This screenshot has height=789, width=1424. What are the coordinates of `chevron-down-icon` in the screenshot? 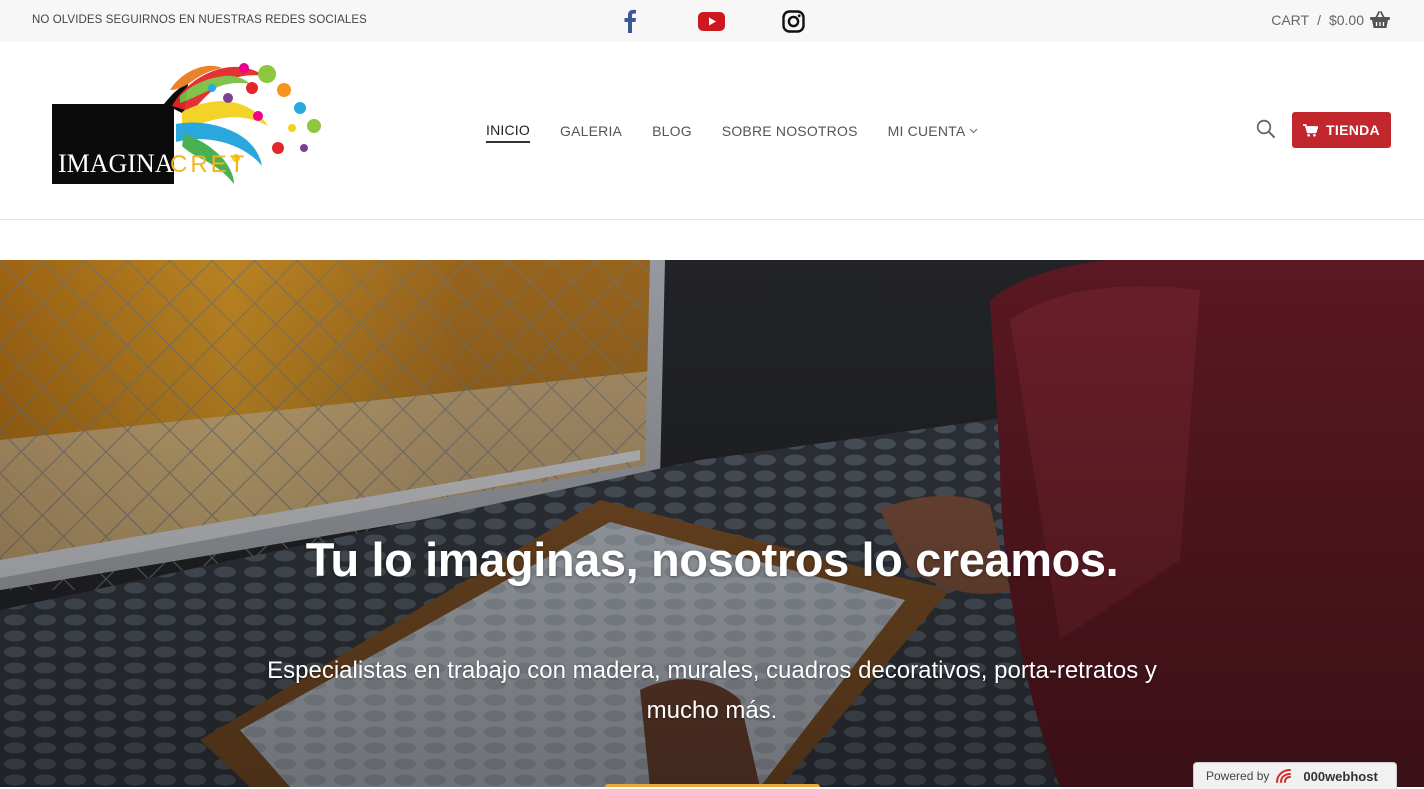 It's located at (973, 131).